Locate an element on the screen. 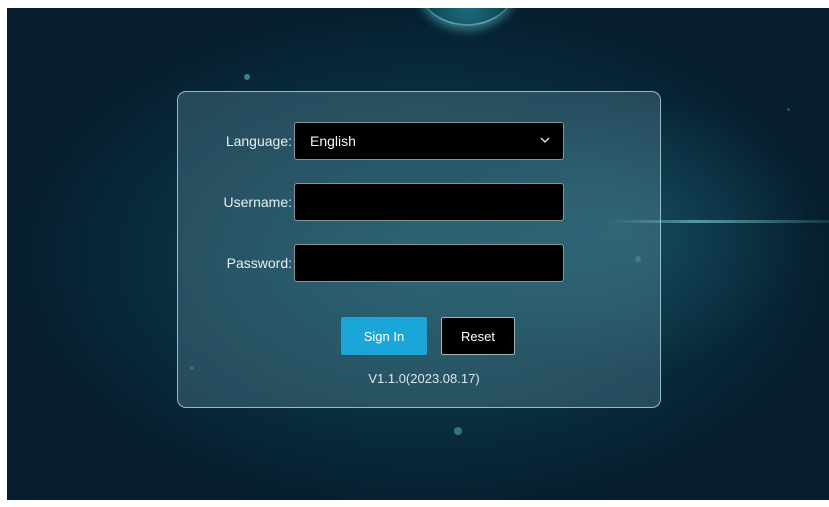  language-selected-value: English is located at coordinates (333, 141).